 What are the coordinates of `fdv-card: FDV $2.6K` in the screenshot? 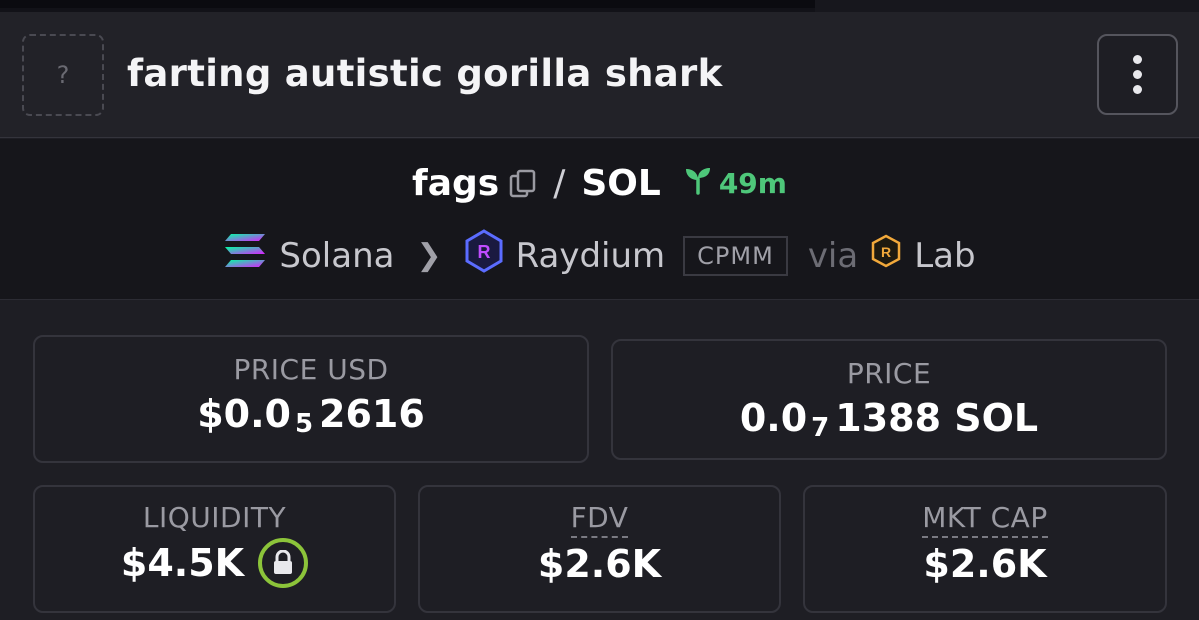 It's located at (599, 549).